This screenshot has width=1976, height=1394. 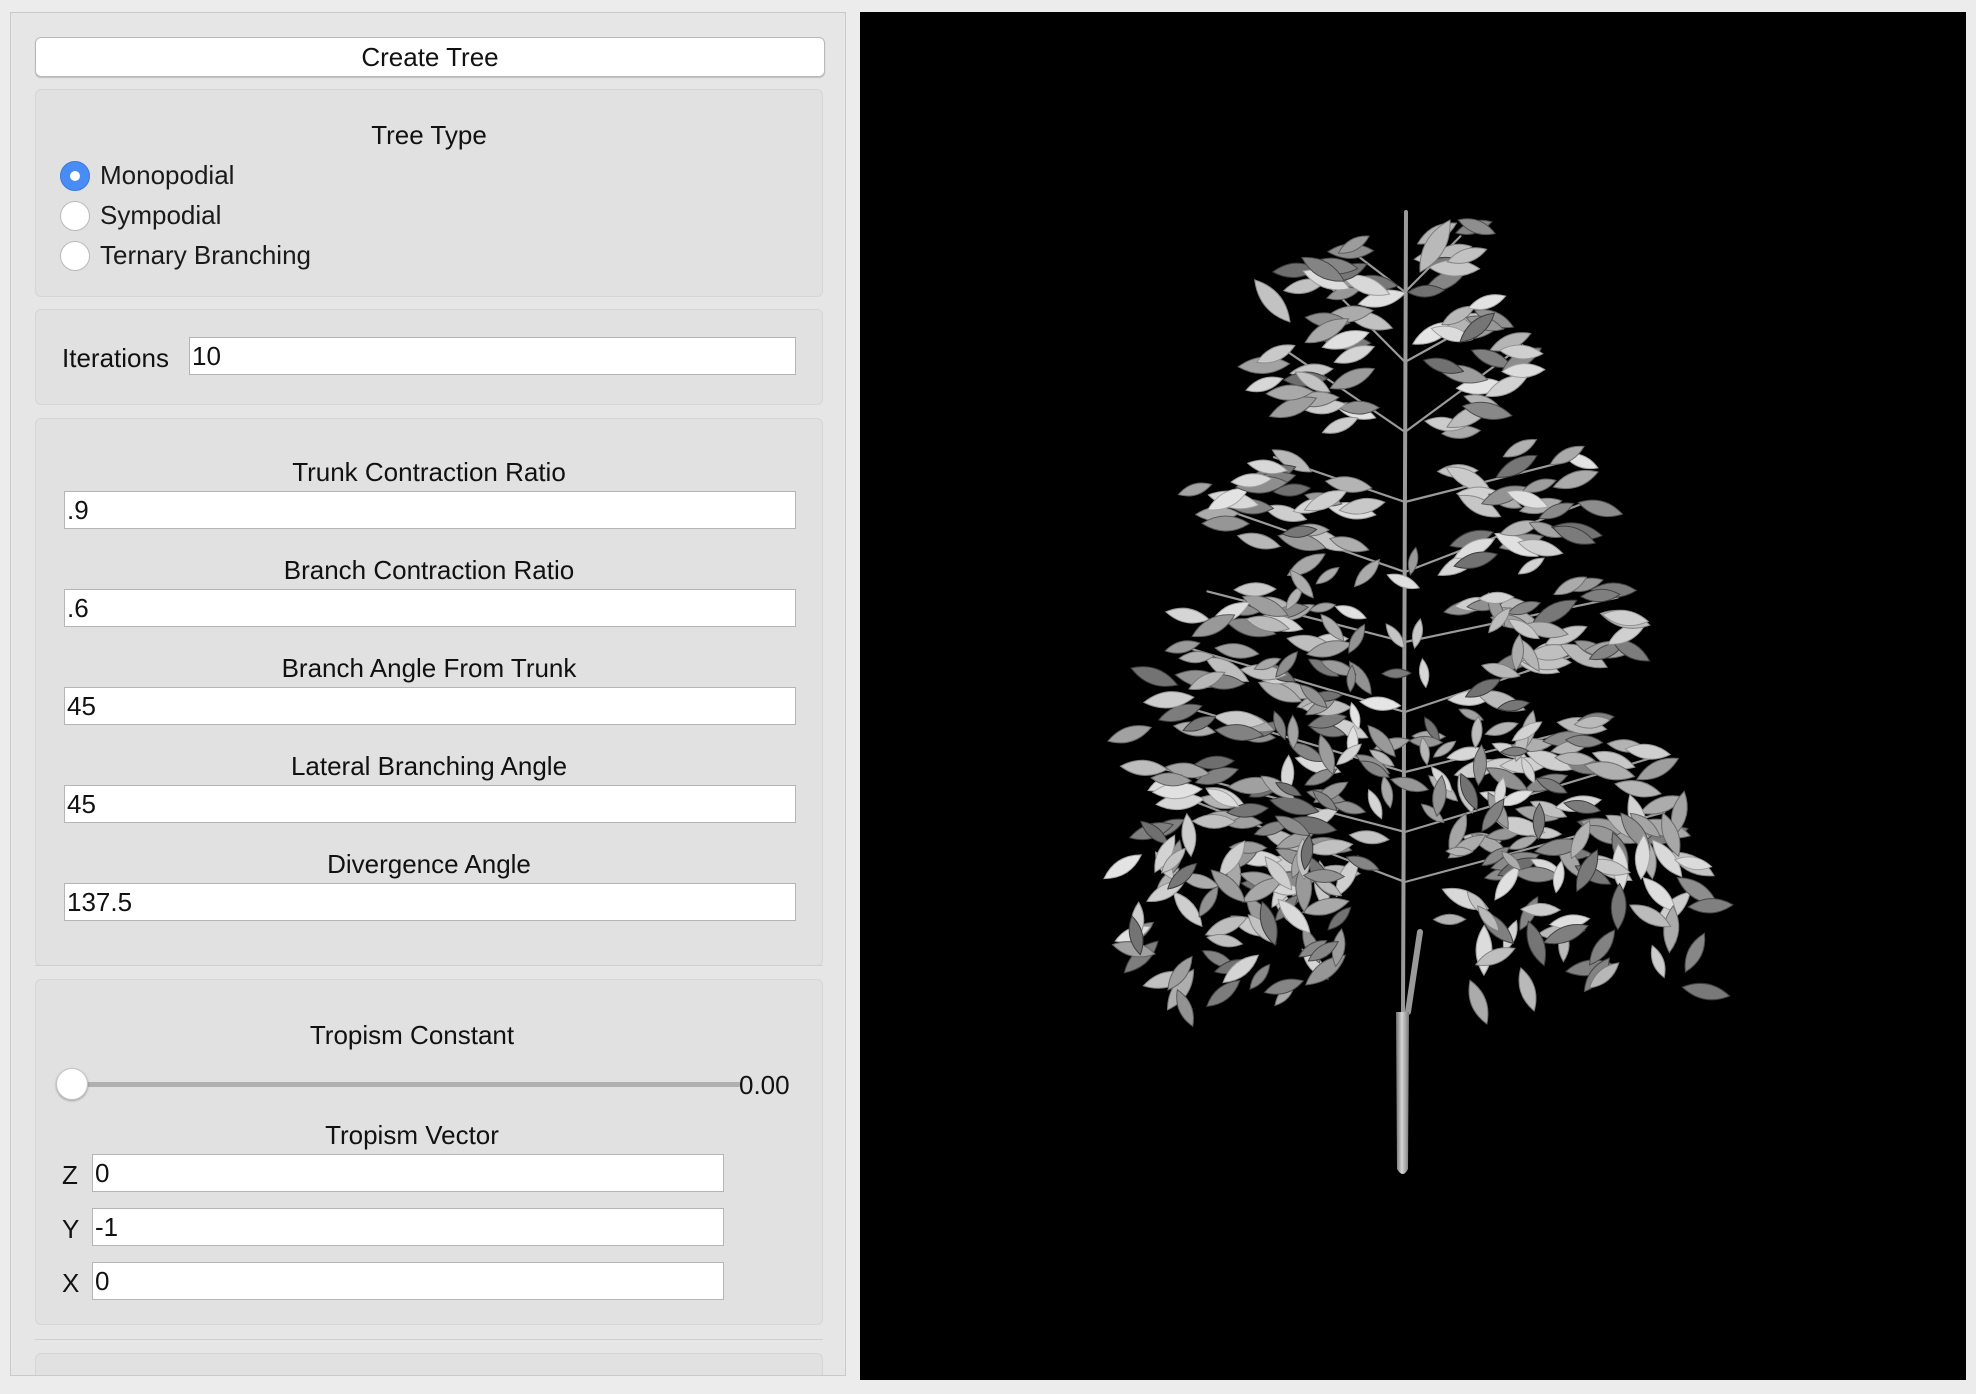 I want to click on branch-angle-label: Branch Angle From Trunk, so click(x=429, y=668).